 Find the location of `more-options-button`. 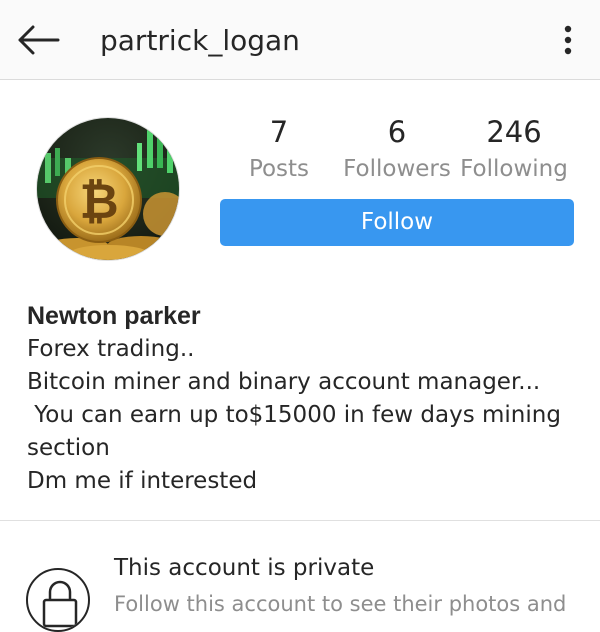

more-options-button is located at coordinates (568, 40).